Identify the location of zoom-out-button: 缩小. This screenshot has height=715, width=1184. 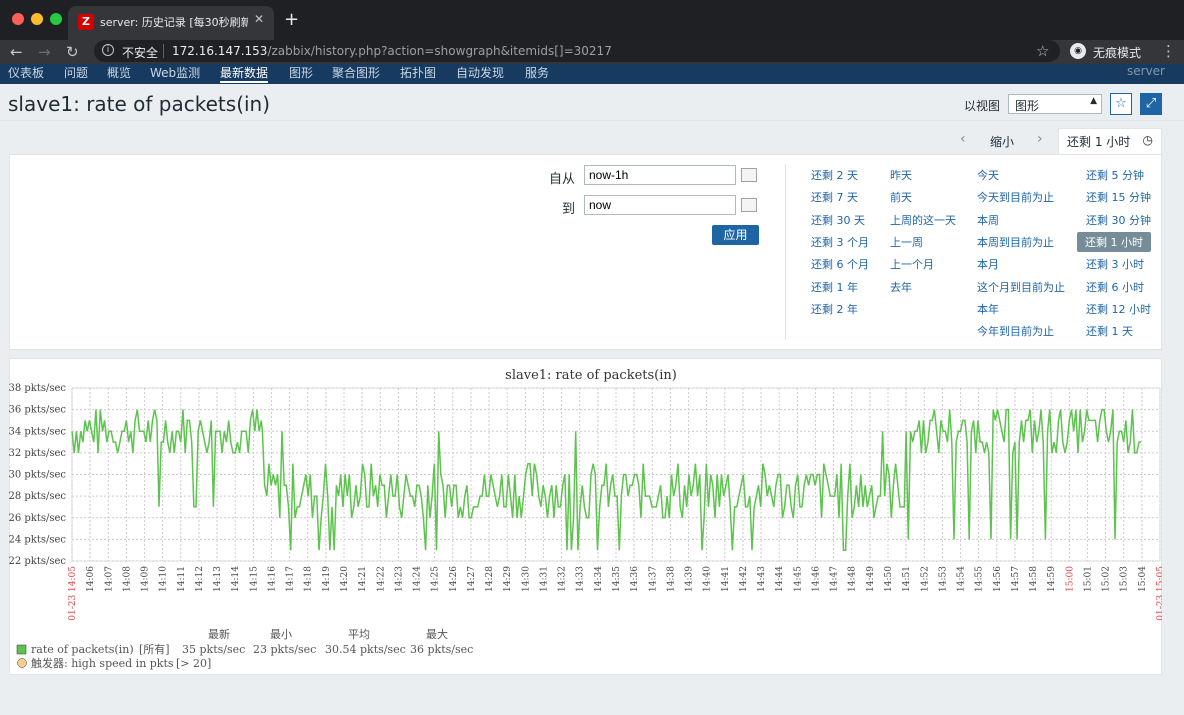
(1002, 141).